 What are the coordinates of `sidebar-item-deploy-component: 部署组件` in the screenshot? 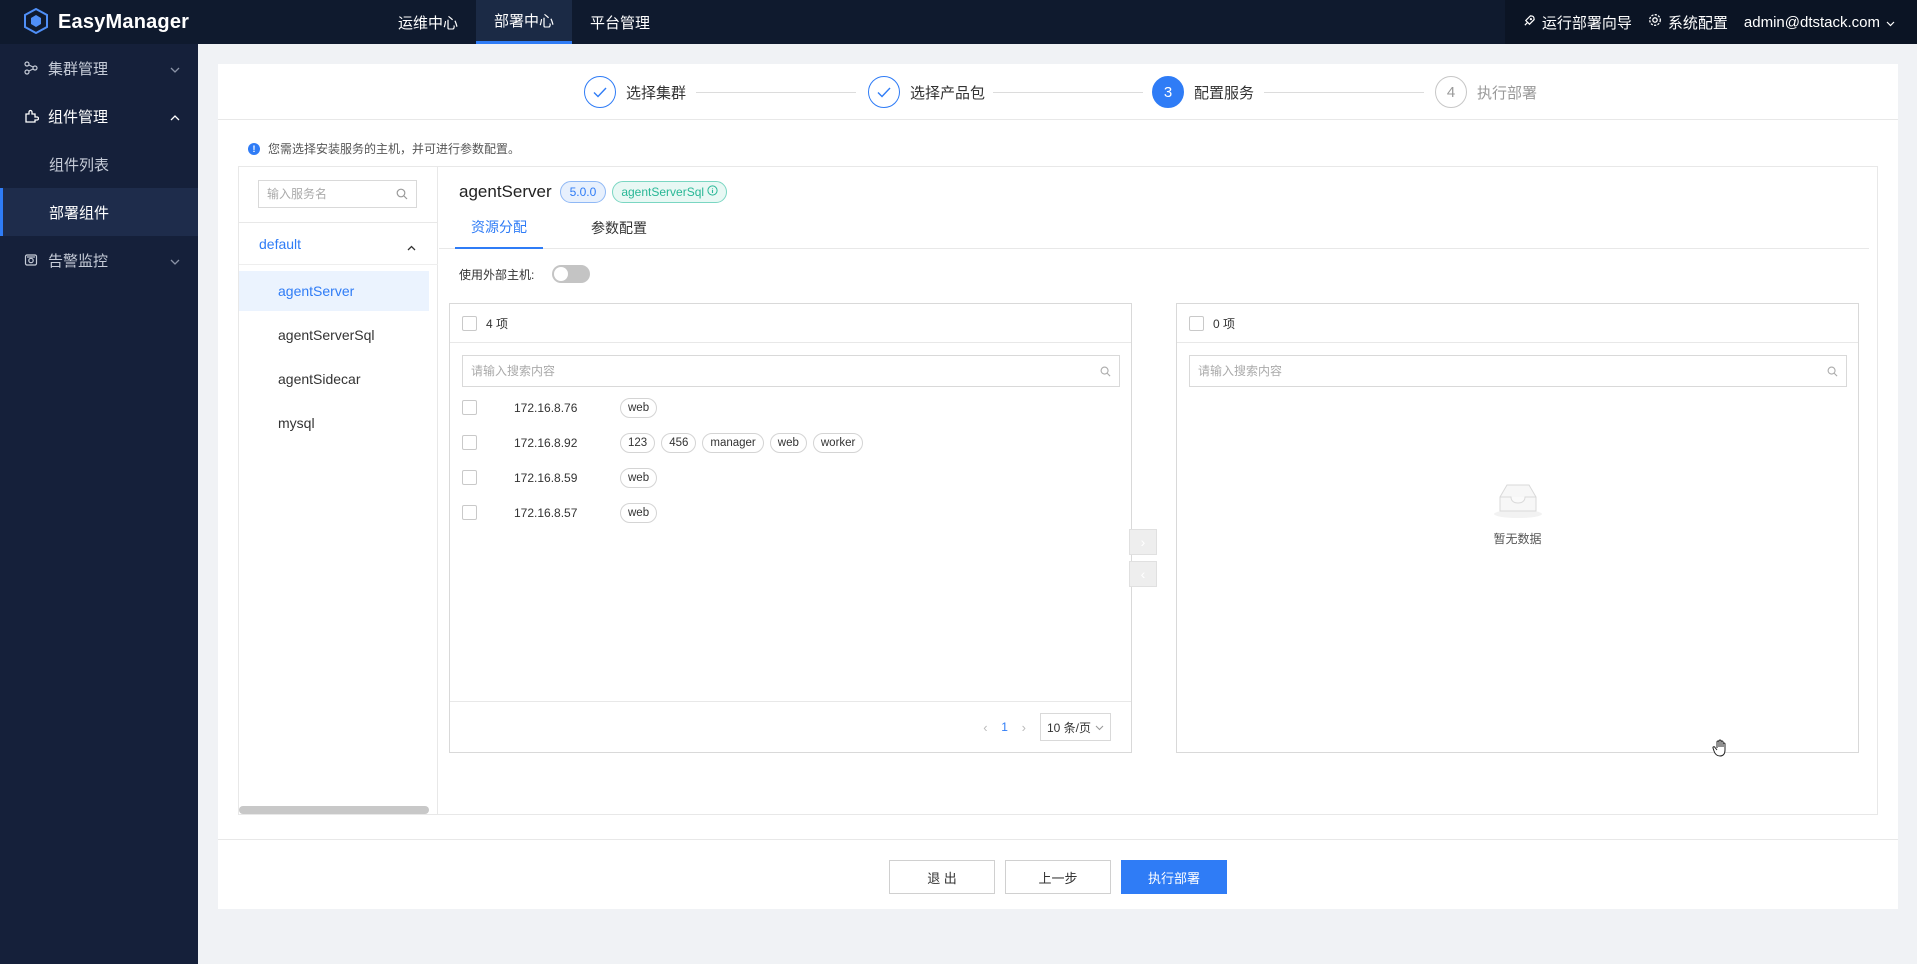 It's located at (99, 212).